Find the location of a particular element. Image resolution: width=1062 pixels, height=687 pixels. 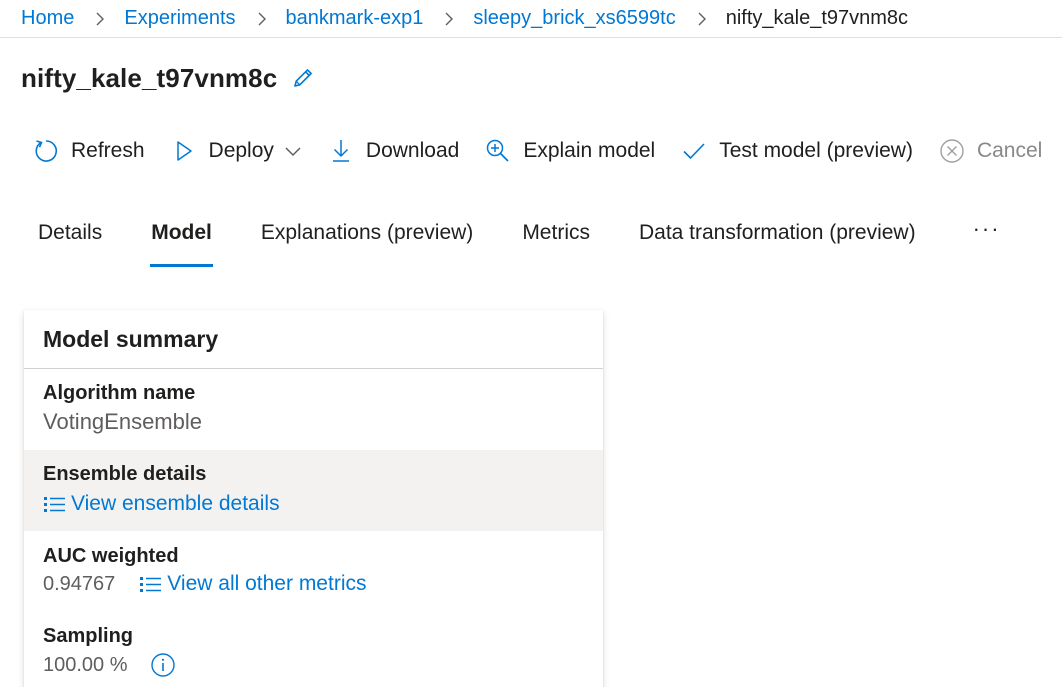

breadcrumb-experiments: Experiments is located at coordinates (179, 18).